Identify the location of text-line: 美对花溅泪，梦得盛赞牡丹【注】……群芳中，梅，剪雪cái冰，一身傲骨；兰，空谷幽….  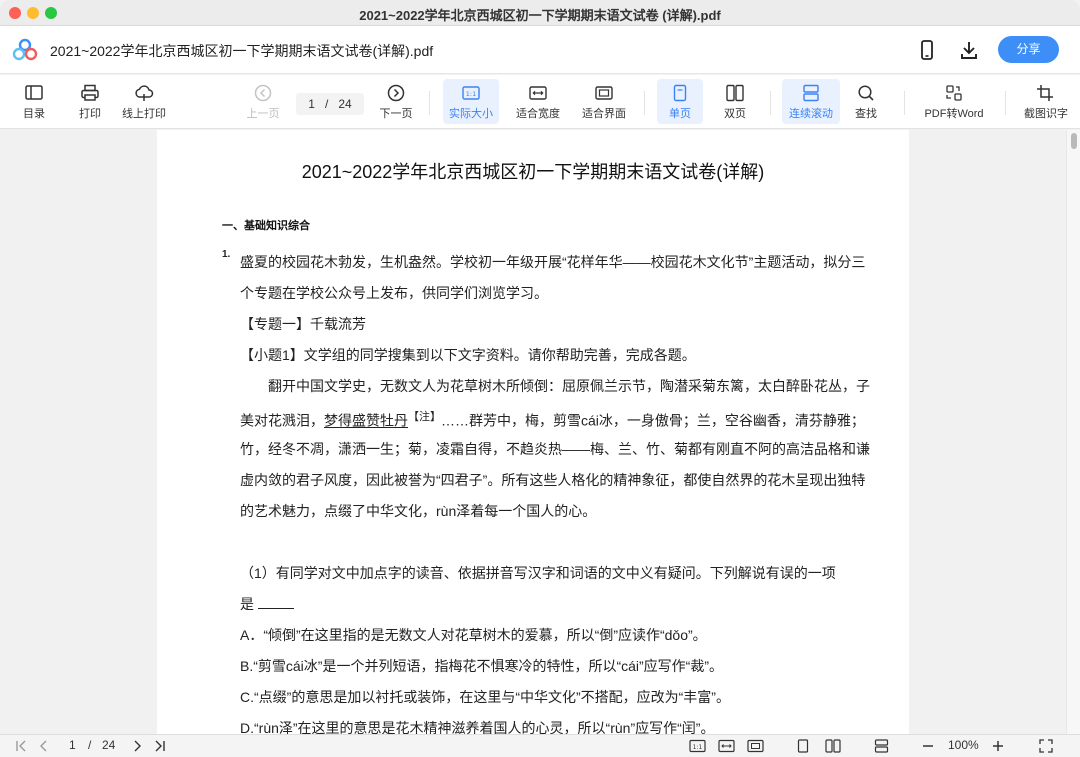
(552, 419).